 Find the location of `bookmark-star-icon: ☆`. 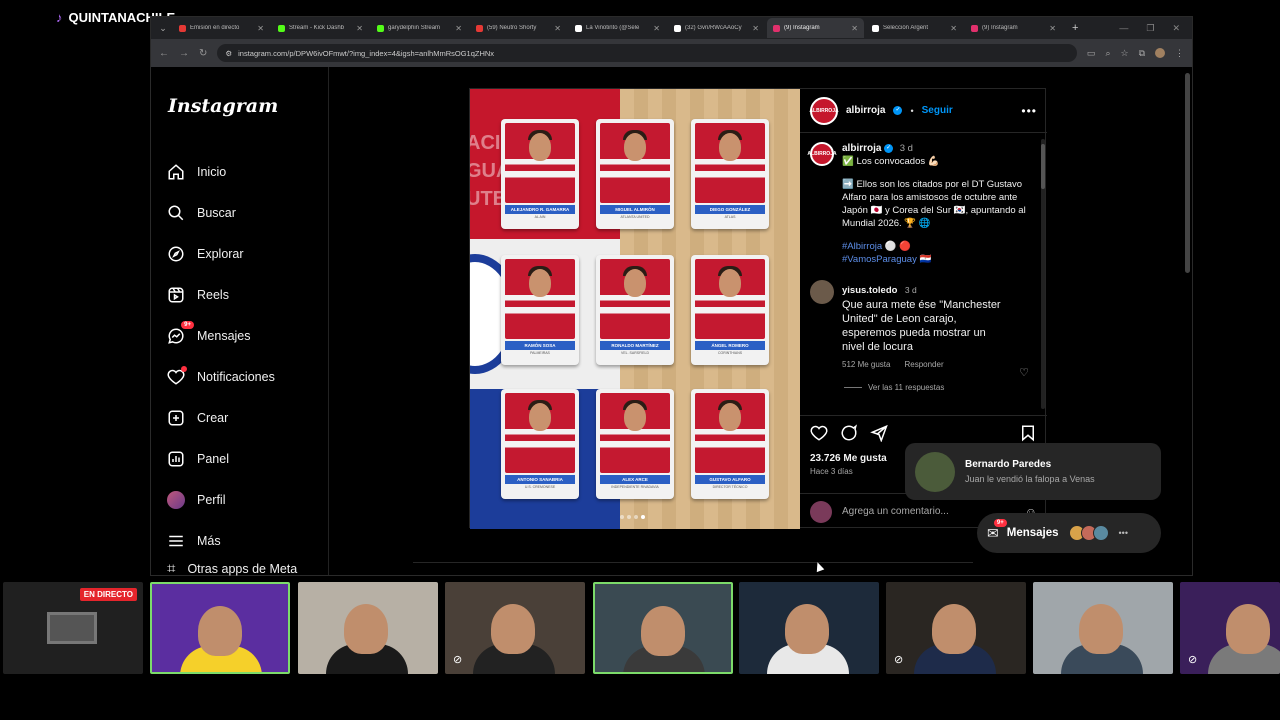

bookmark-star-icon: ☆ is located at coordinates (1124, 53).